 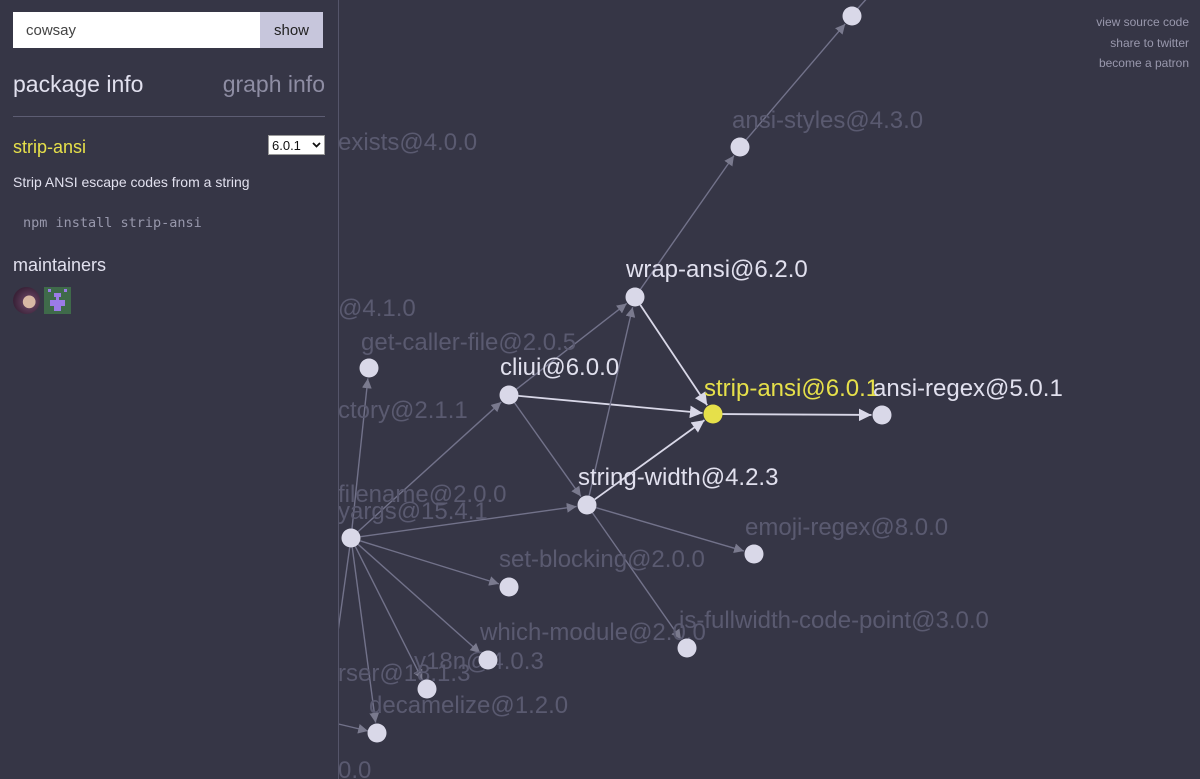 What do you see at coordinates (547, 449) in the screenshot?
I see `edge-cliui-to-string-width` at bounding box center [547, 449].